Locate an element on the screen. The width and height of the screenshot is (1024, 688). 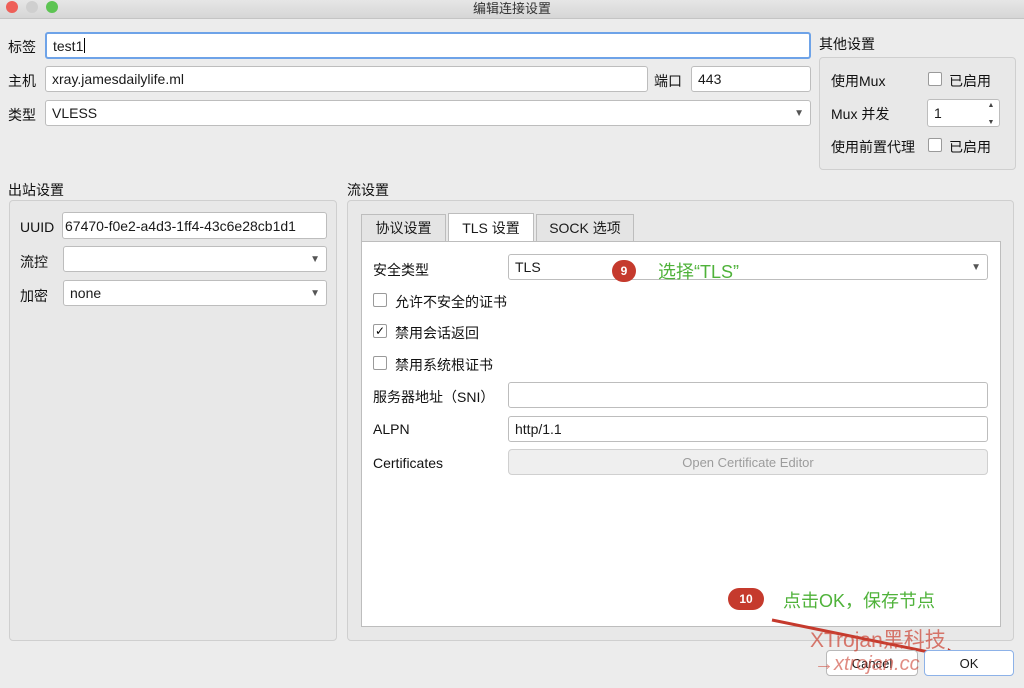
watermark-brand: XTrojan黑科技 is located at coordinates (878, 640).